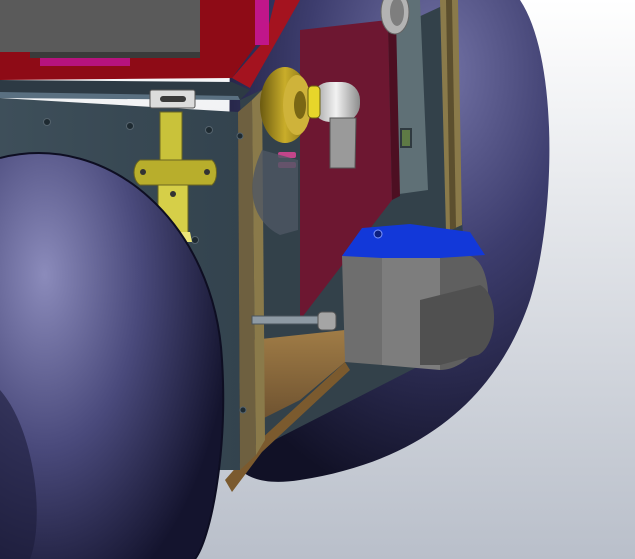 The height and width of the screenshot is (559, 635). I want to click on knob-yellow-ring, so click(314, 102).